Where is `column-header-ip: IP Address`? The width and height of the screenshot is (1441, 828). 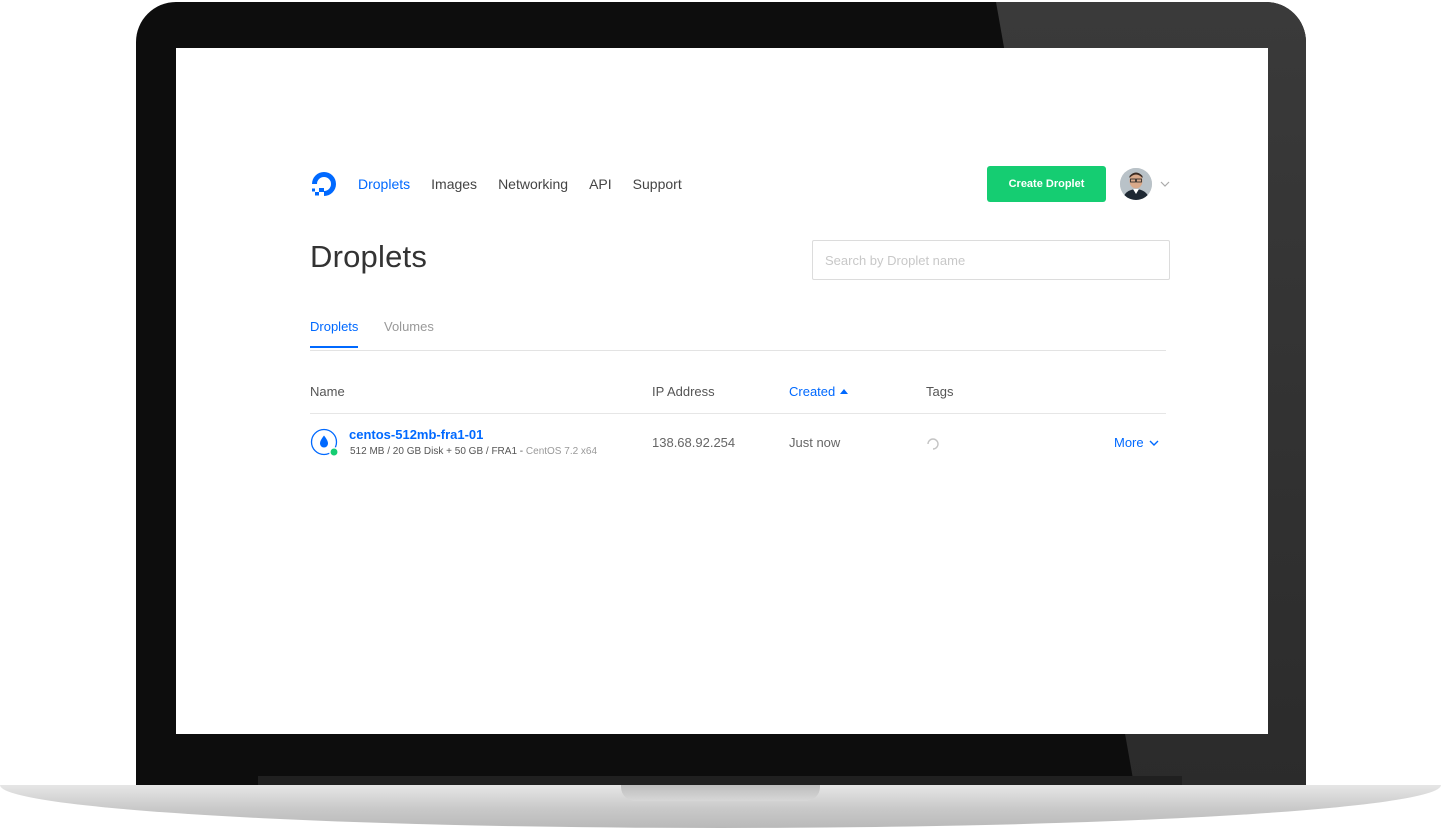
column-header-ip: IP Address is located at coordinates (683, 391).